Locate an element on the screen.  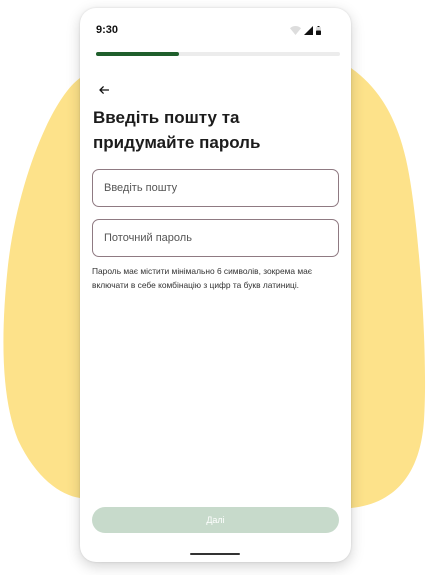
progress-bar is located at coordinates (218, 54).